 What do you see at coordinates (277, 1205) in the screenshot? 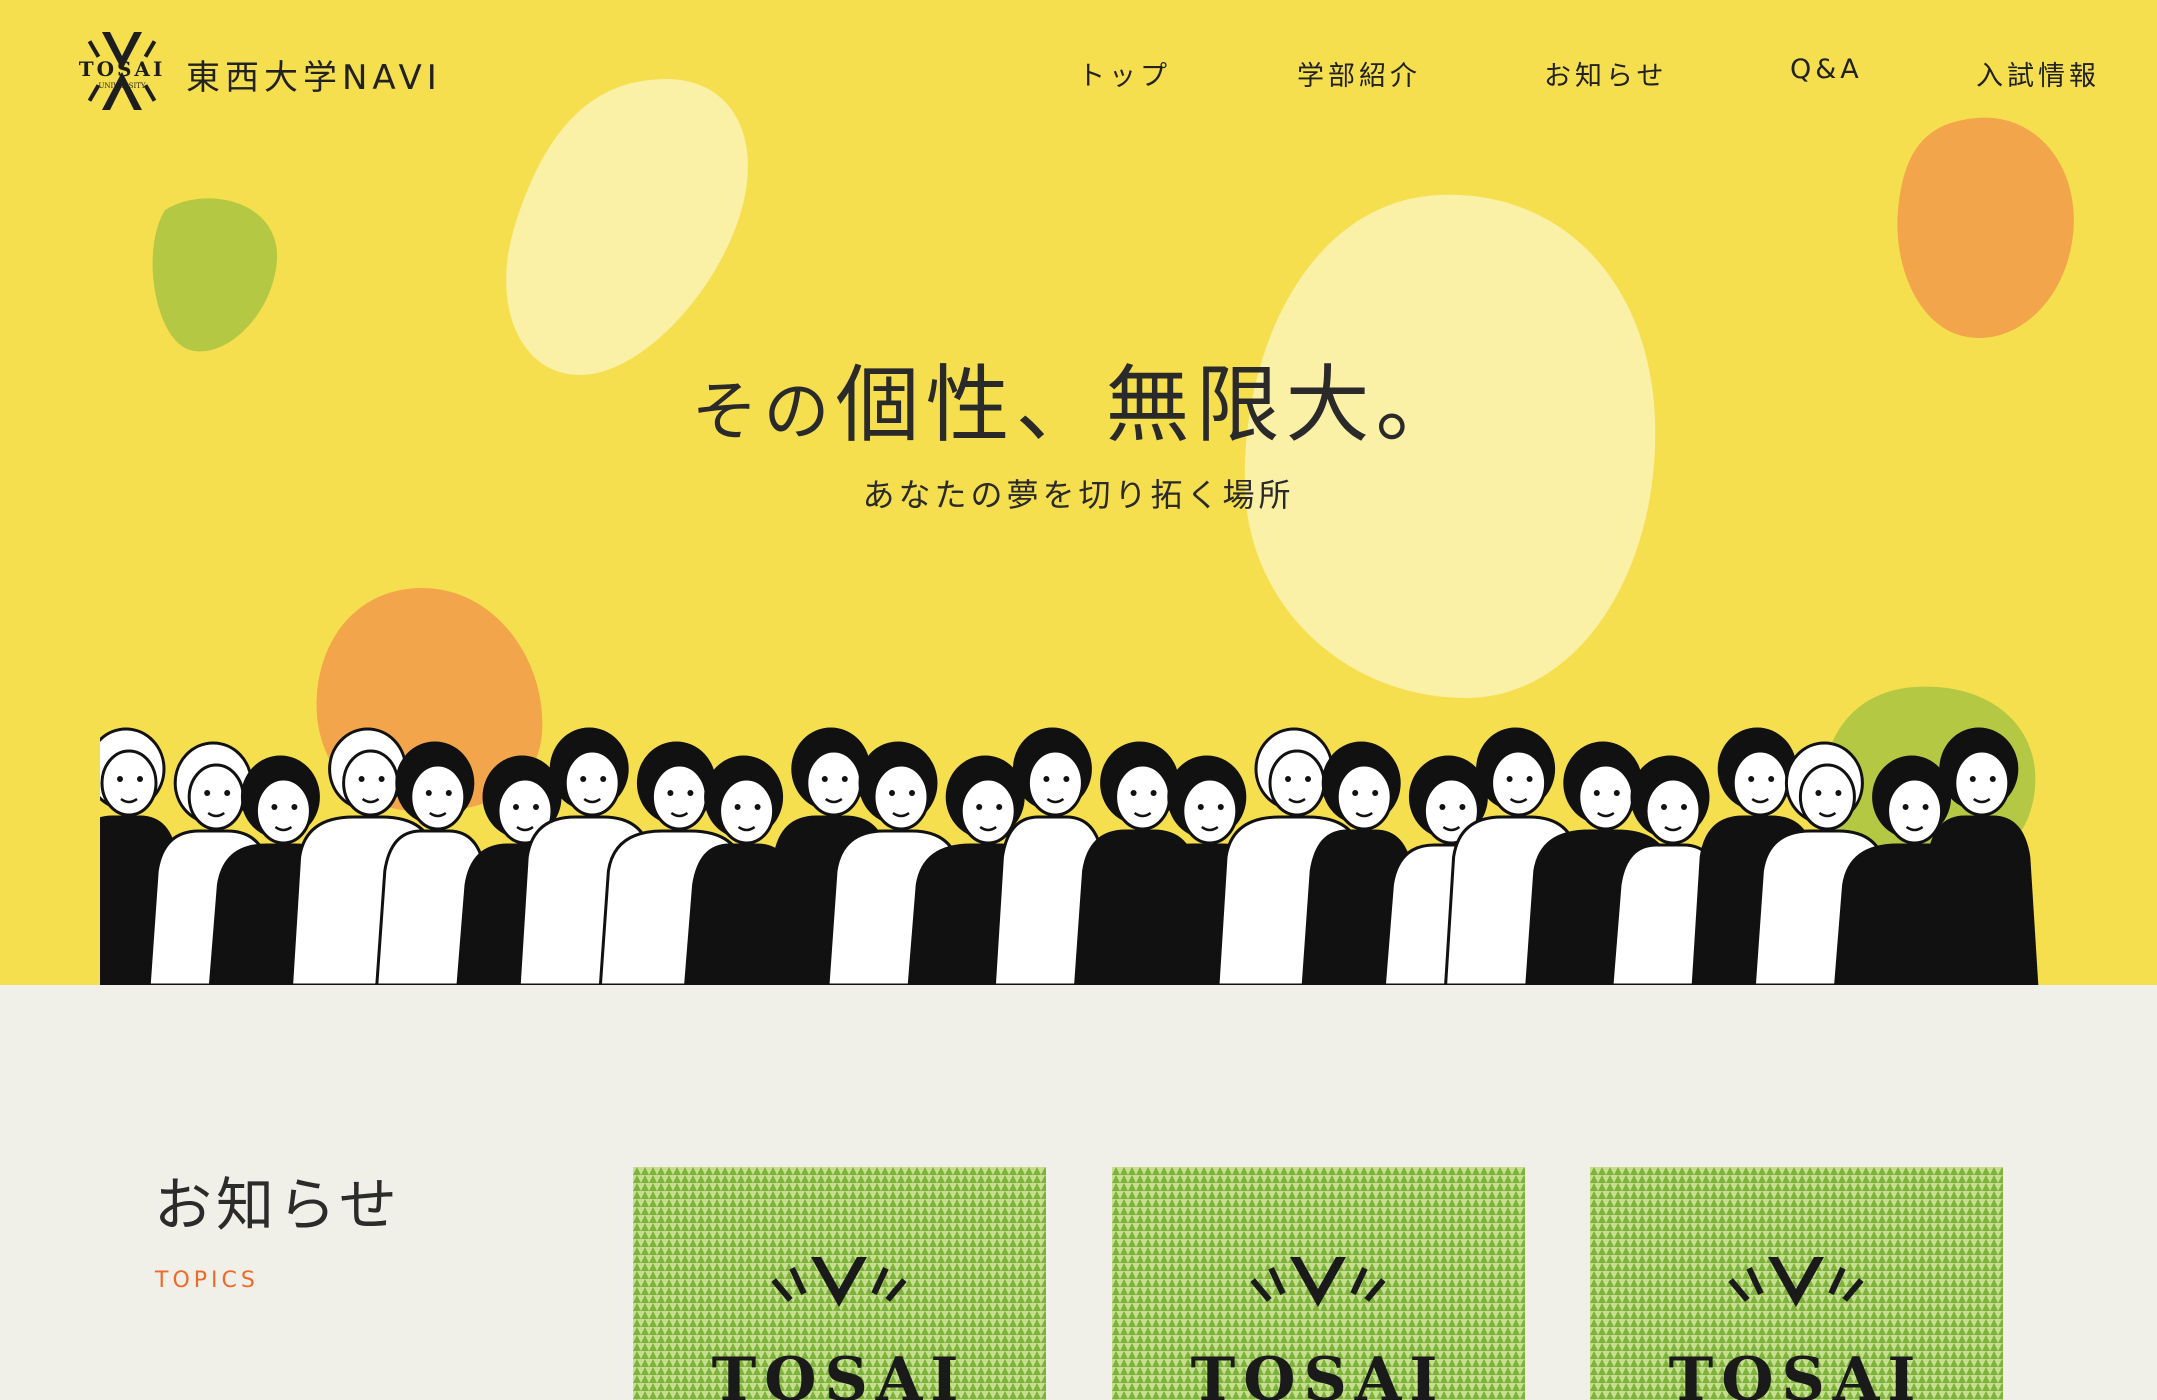
I see `topics-title: お知らせ` at bounding box center [277, 1205].